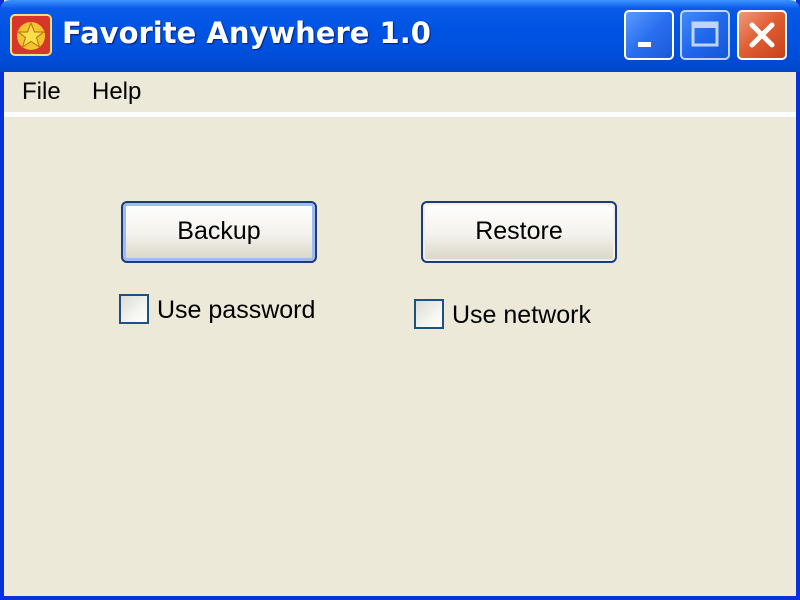  I want to click on favorite-star-icon, so click(31, 35).